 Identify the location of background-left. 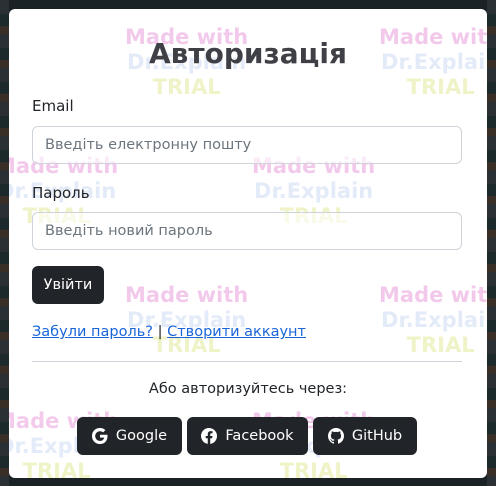
(4, 243).